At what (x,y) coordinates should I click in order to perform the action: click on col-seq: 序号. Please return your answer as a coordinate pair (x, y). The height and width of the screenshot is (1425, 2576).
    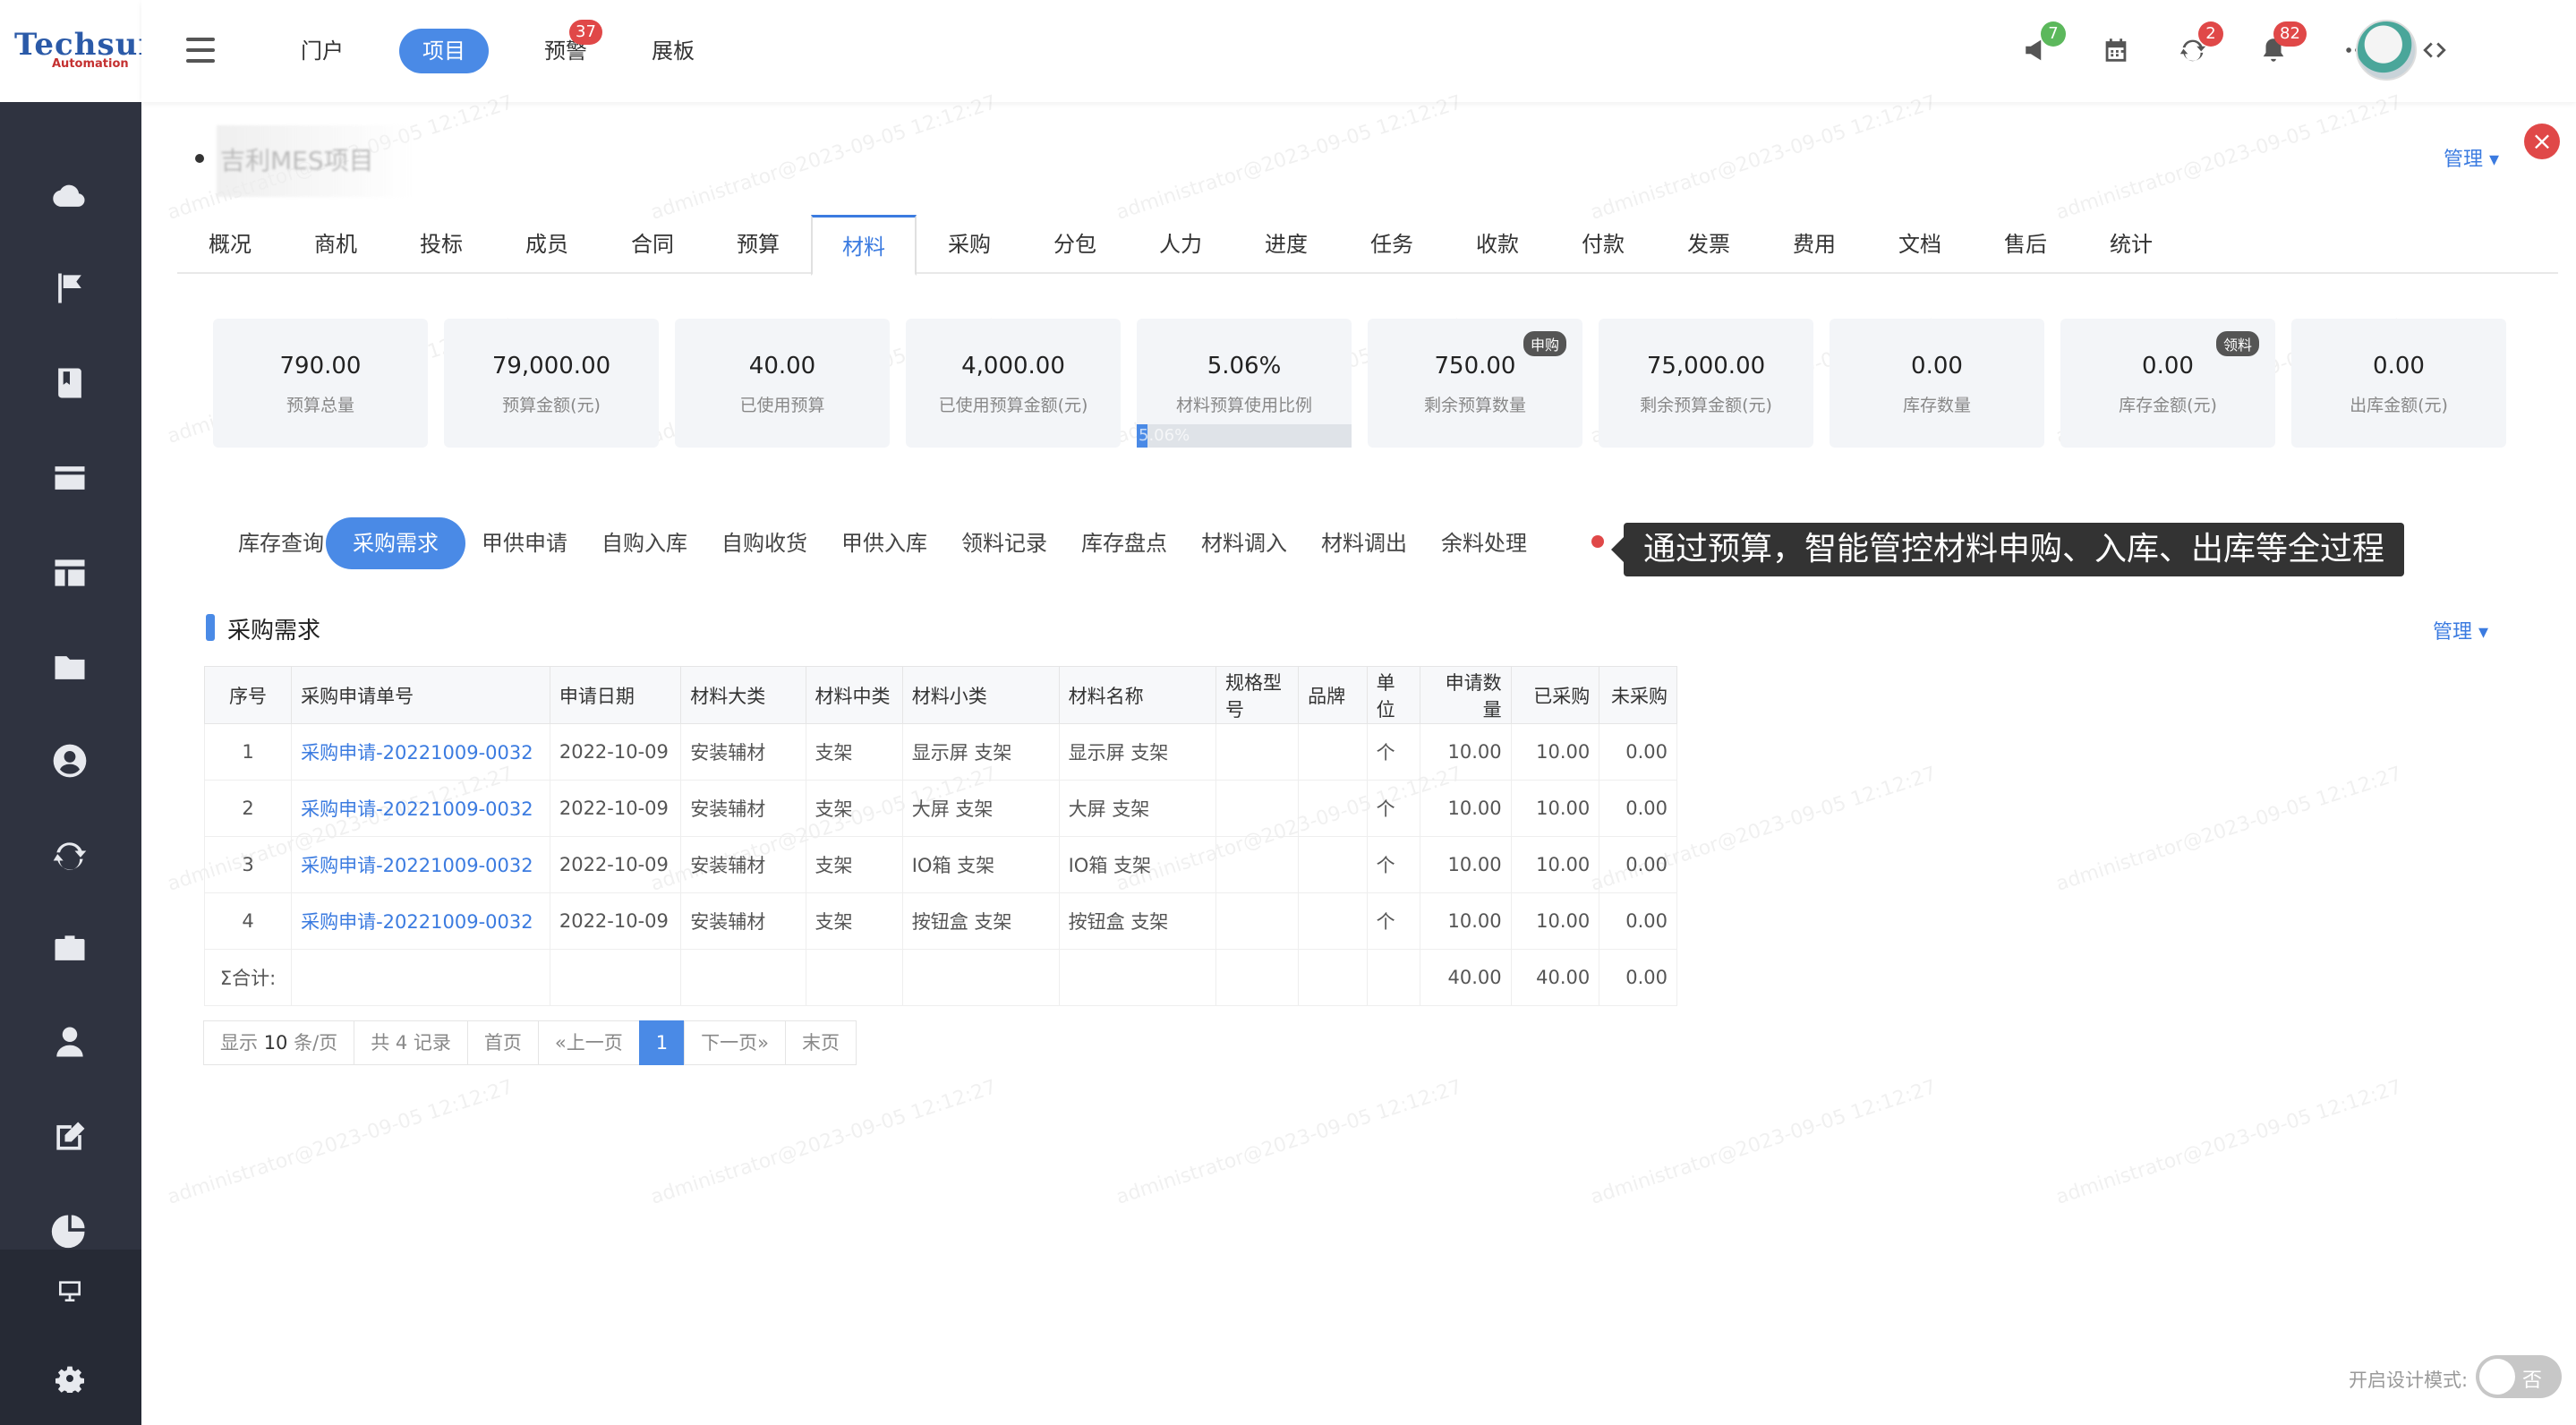
    Looking at the image, I should click on (248, 695).